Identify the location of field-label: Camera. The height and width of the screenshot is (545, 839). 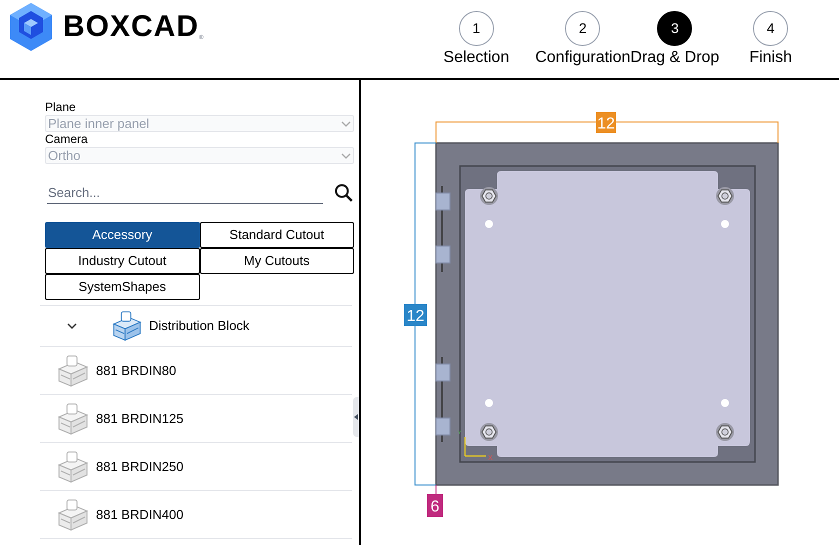
(67, 139).